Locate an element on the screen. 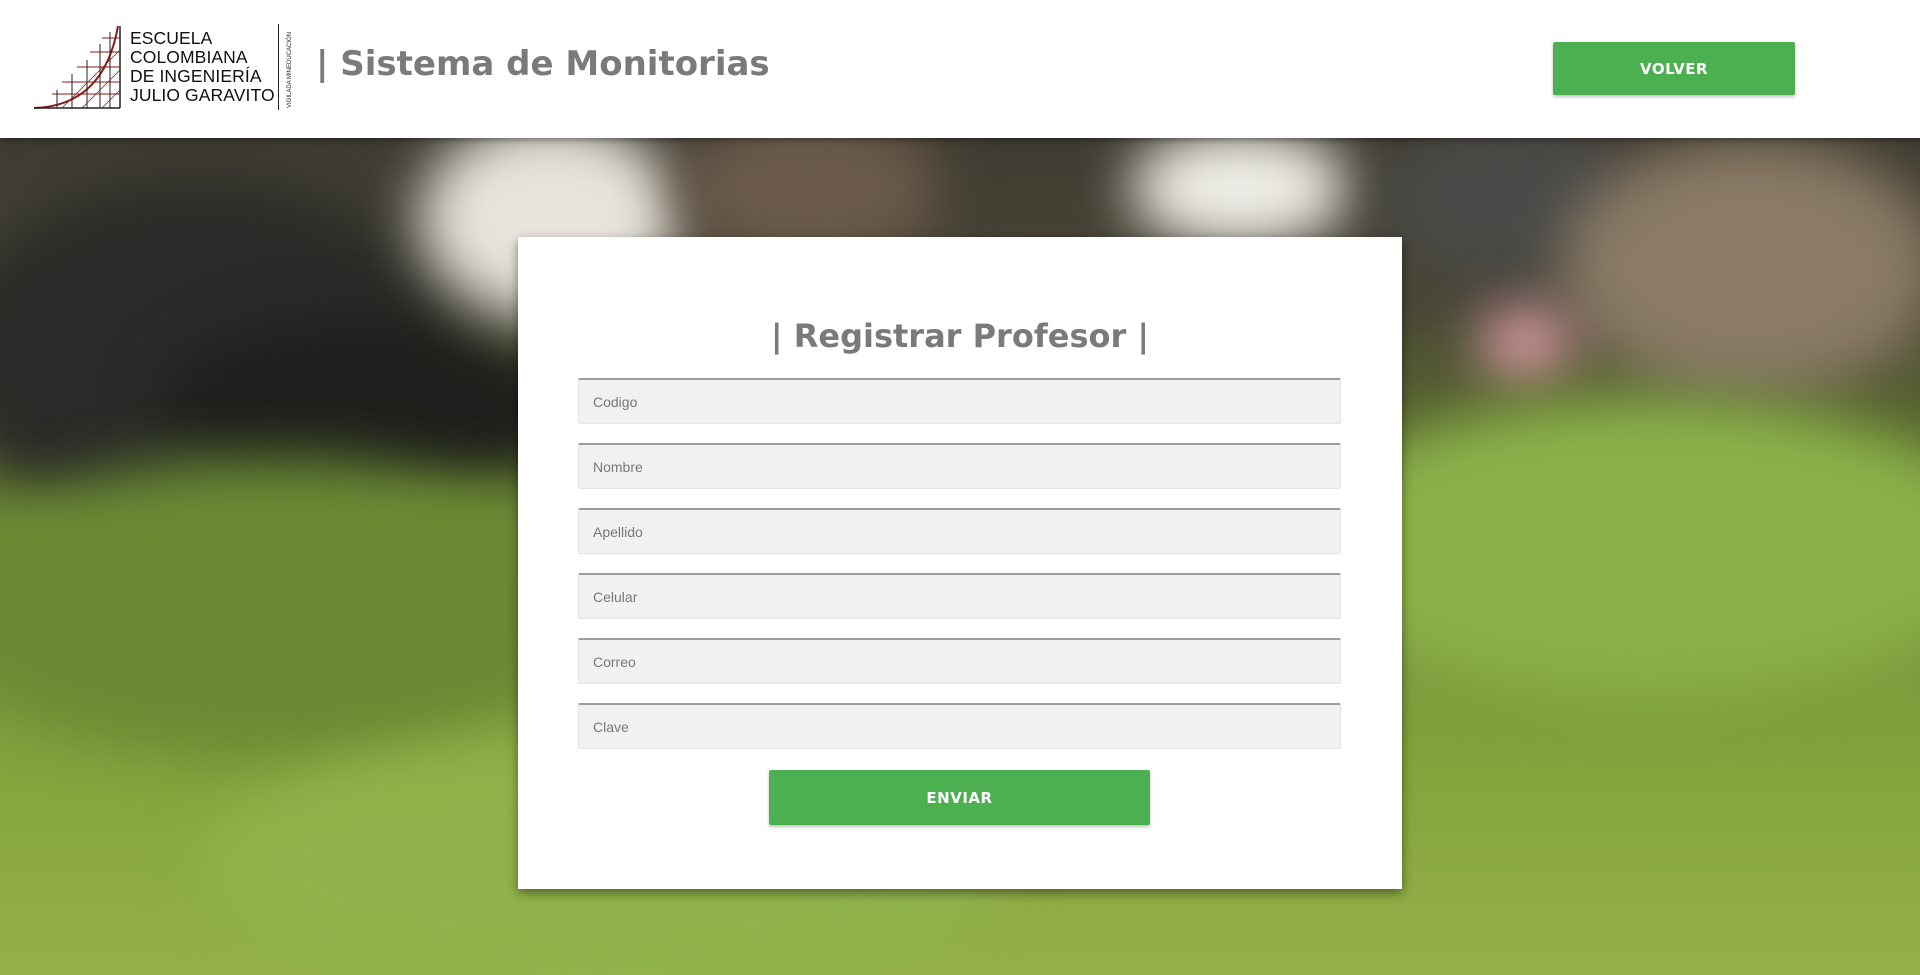  correo-input is located at coordinates (959, 661).